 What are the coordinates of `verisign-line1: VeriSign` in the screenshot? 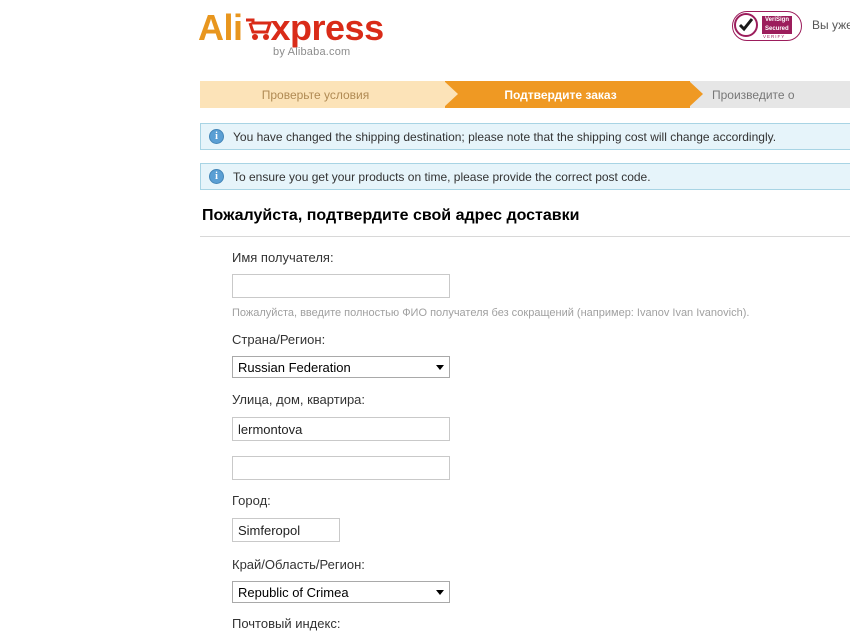 It's located at (777, 20).